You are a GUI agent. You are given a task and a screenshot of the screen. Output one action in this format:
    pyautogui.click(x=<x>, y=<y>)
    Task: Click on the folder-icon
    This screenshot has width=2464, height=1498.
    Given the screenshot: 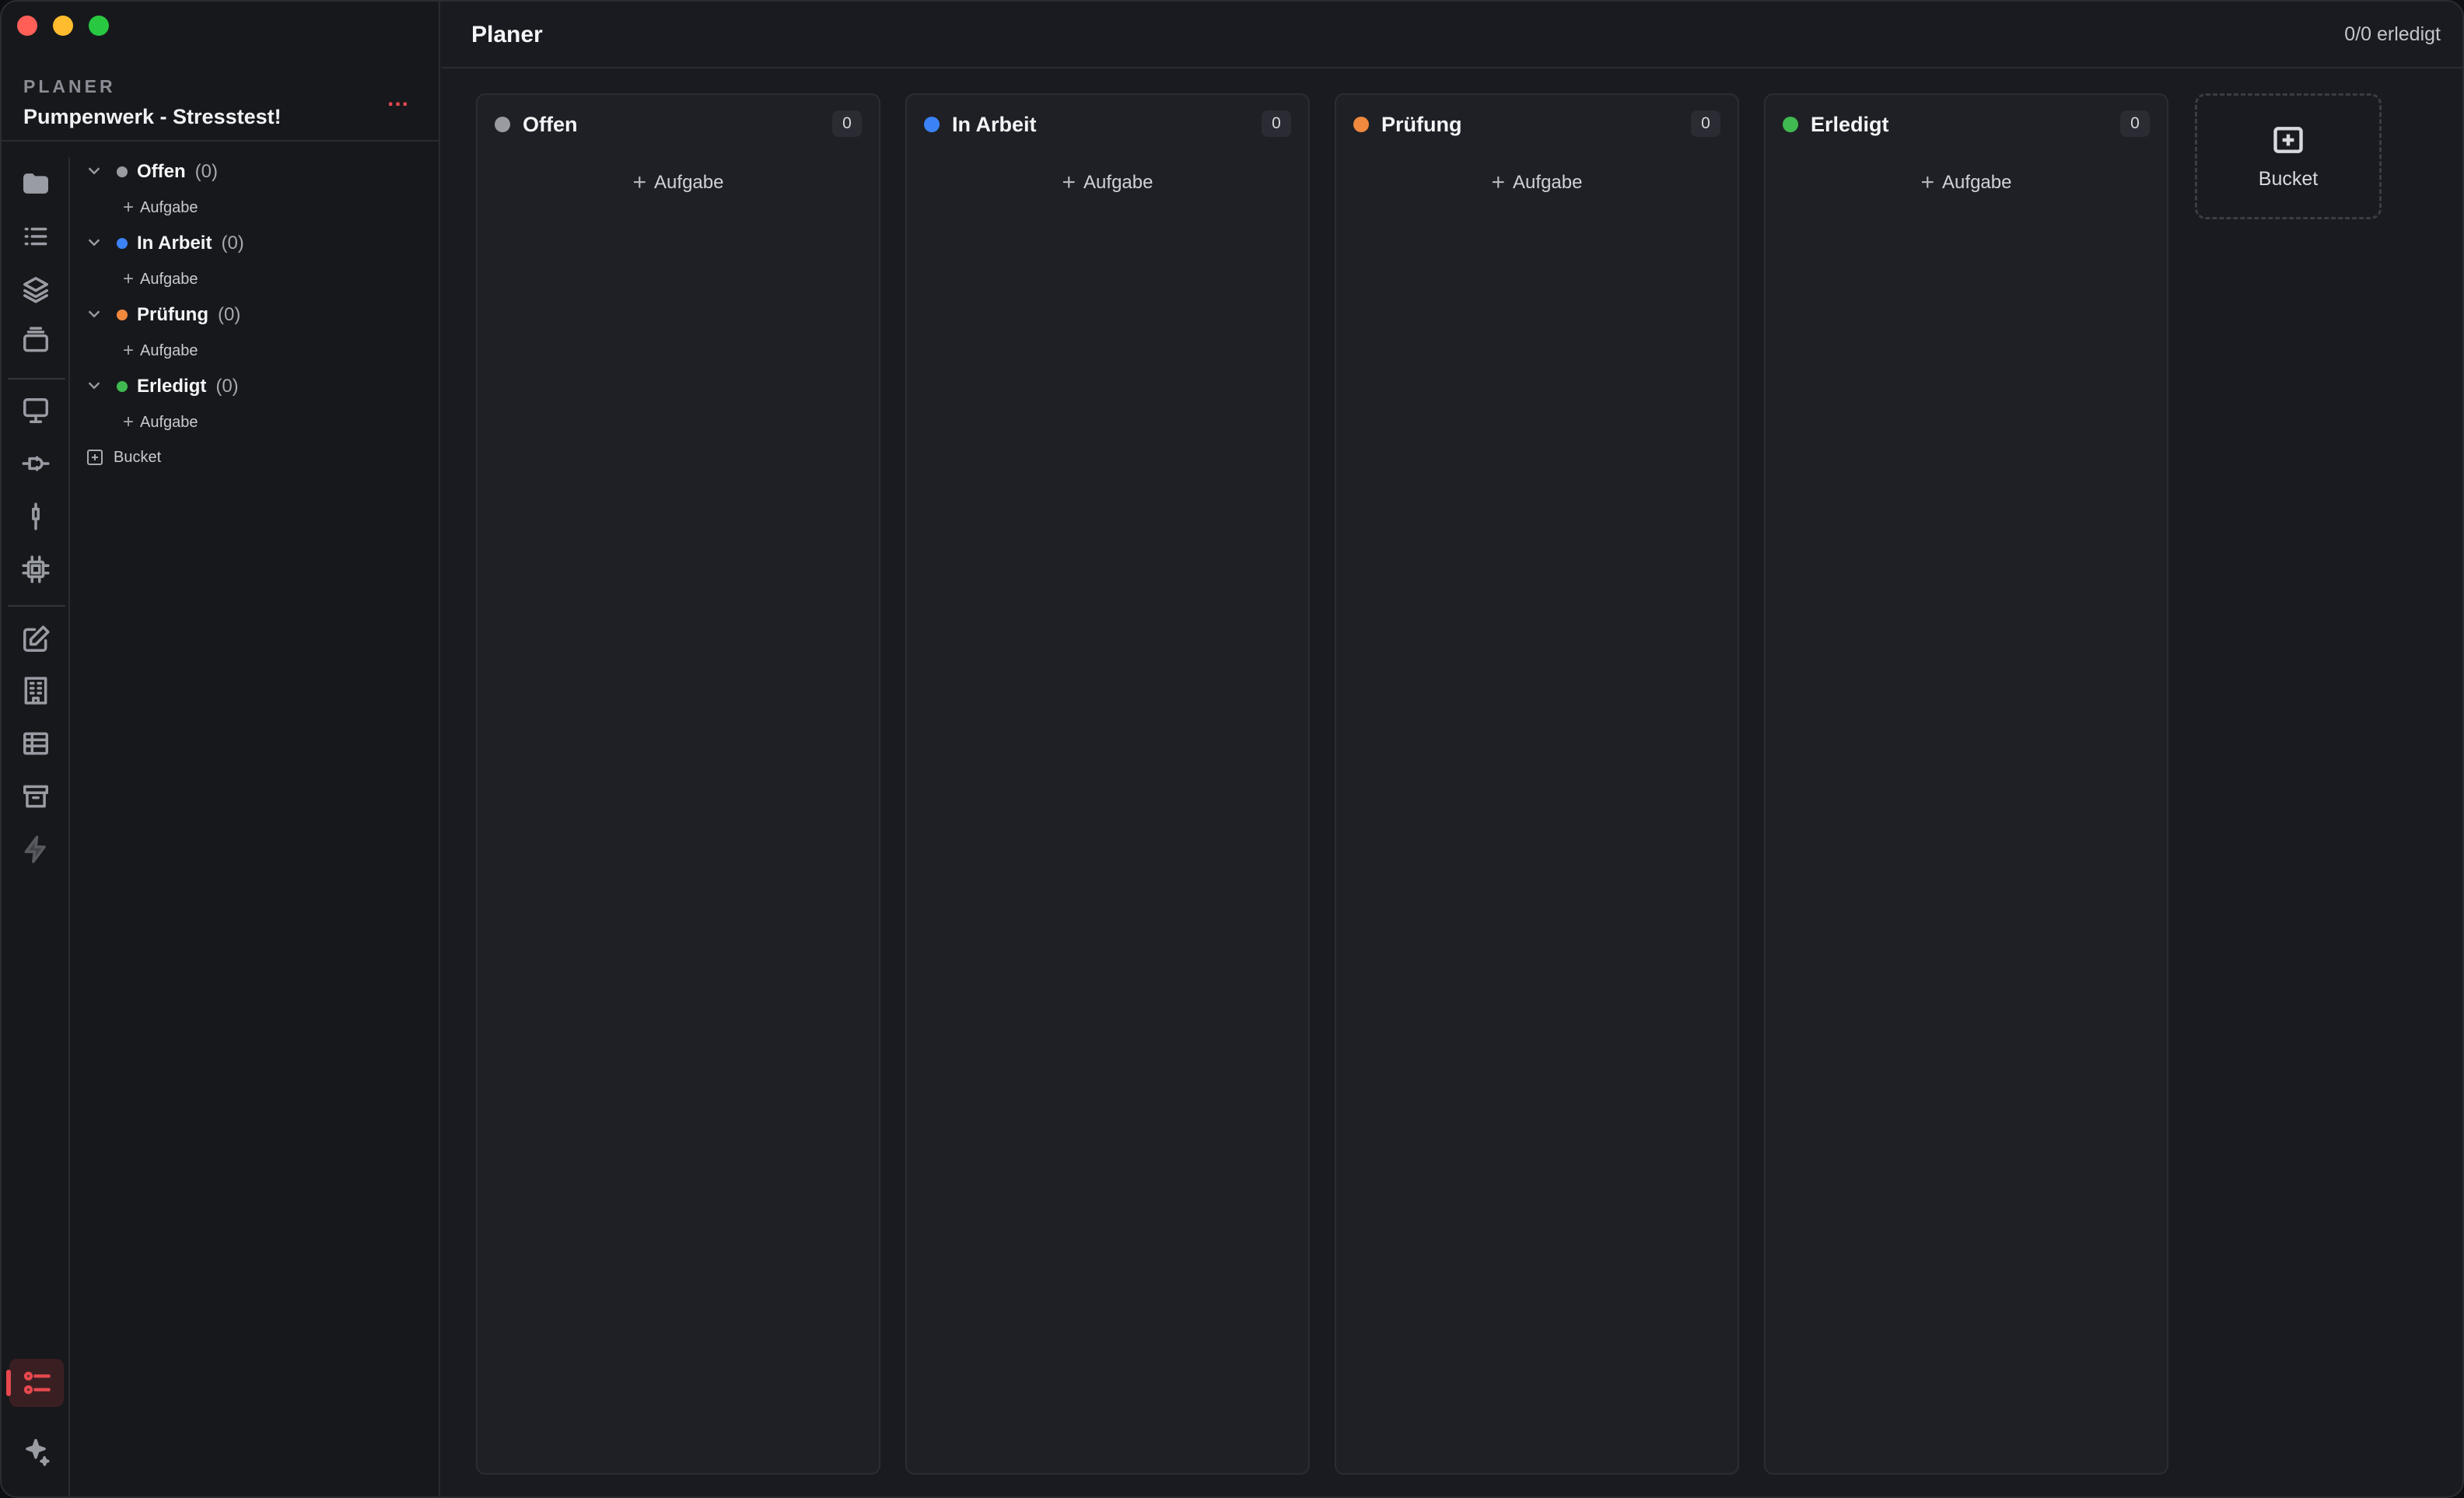 What is the action you would take?
    pyautogui.click(x=36, y=184)
    